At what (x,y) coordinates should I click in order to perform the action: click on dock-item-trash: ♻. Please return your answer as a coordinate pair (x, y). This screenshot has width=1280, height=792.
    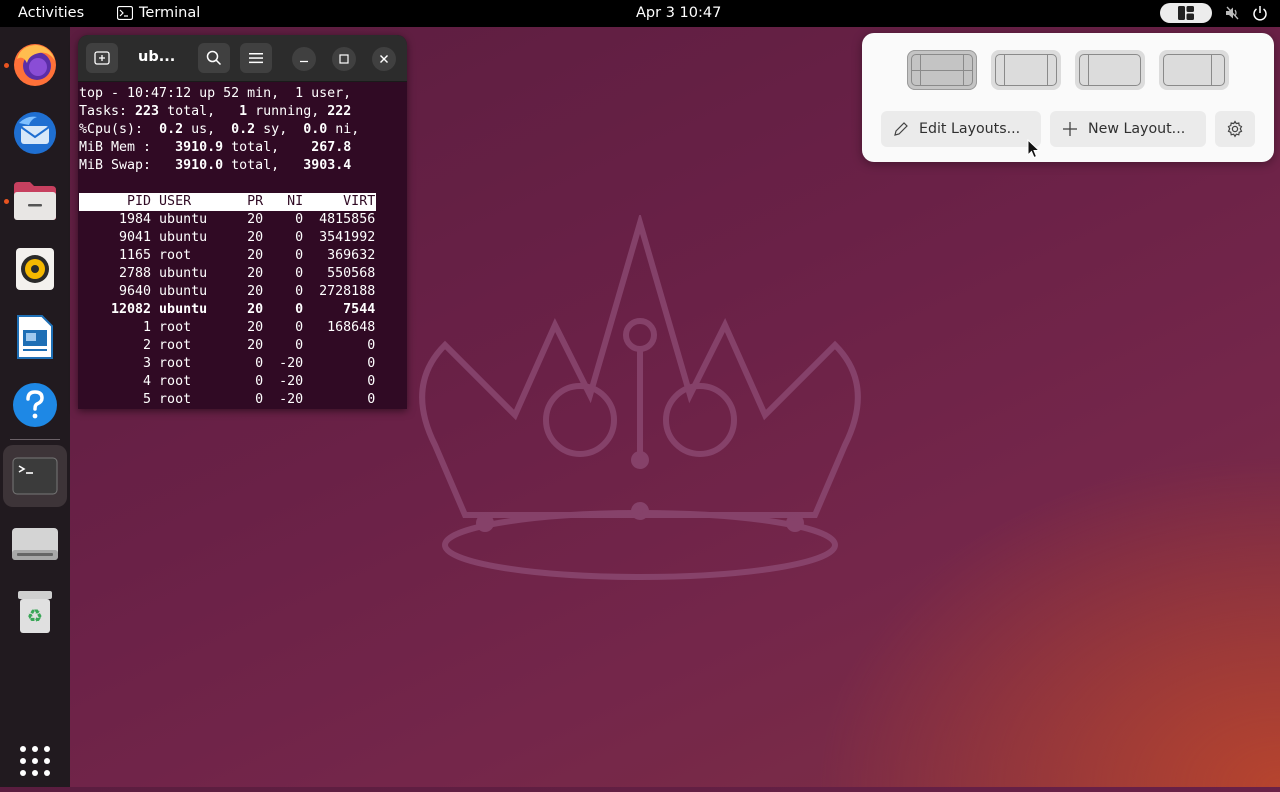
    Looking at the image, I should click on (35, 612).